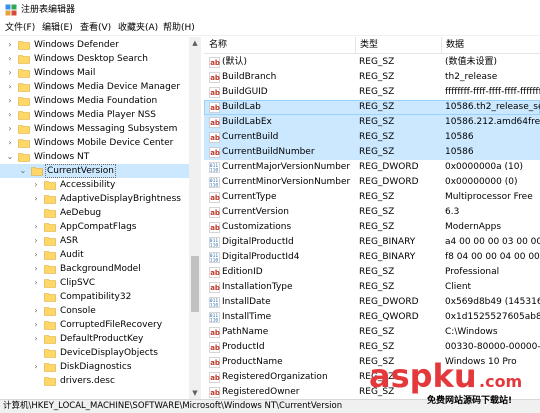 The height and width of the screenshot is (413, 540). I want to click on value-row: ab InstallationType REG_SZ Client, so click(372, 287).